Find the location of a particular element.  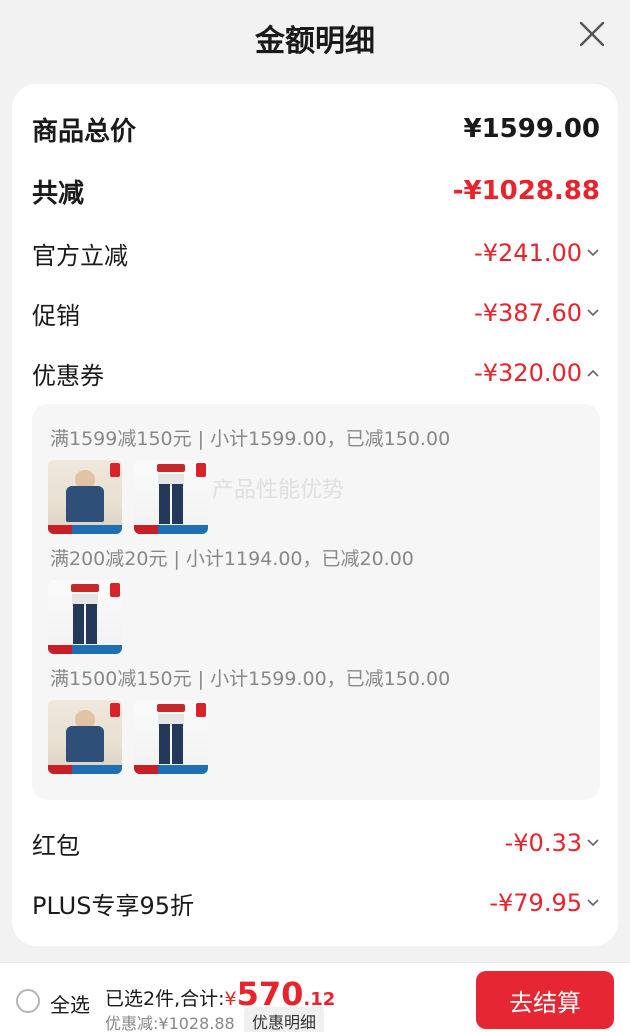

coupon-row: 优惠券 -¥320.00 is located at coordinates (316, 373).